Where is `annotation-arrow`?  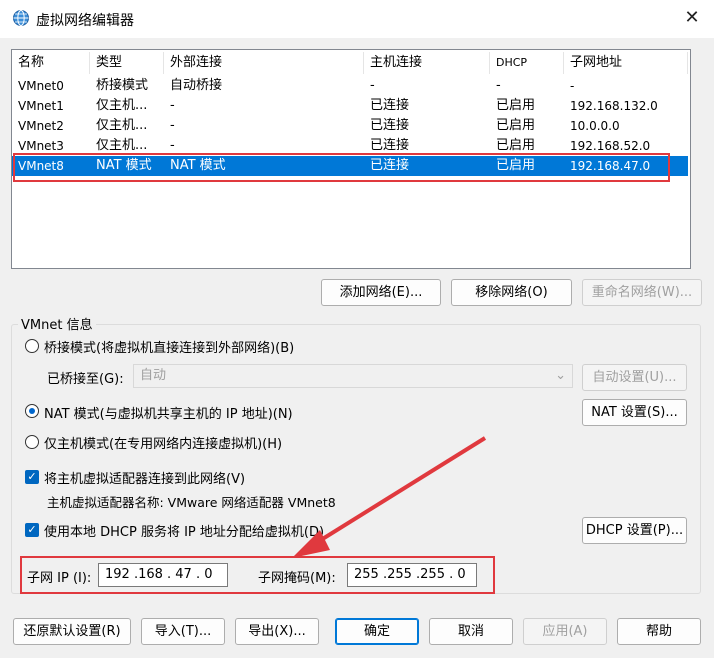 annotation-arrow is located at coordinates (389, 497).